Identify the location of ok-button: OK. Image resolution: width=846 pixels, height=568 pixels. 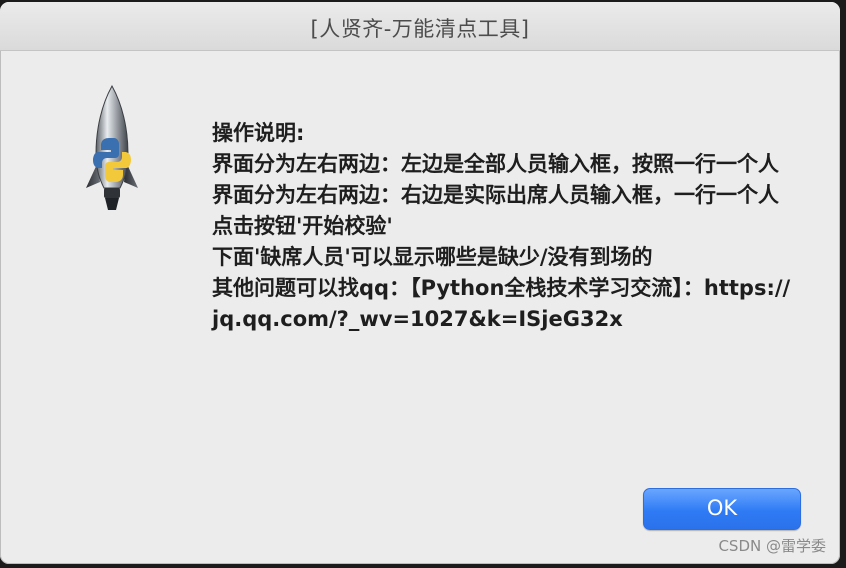
(722, 509).